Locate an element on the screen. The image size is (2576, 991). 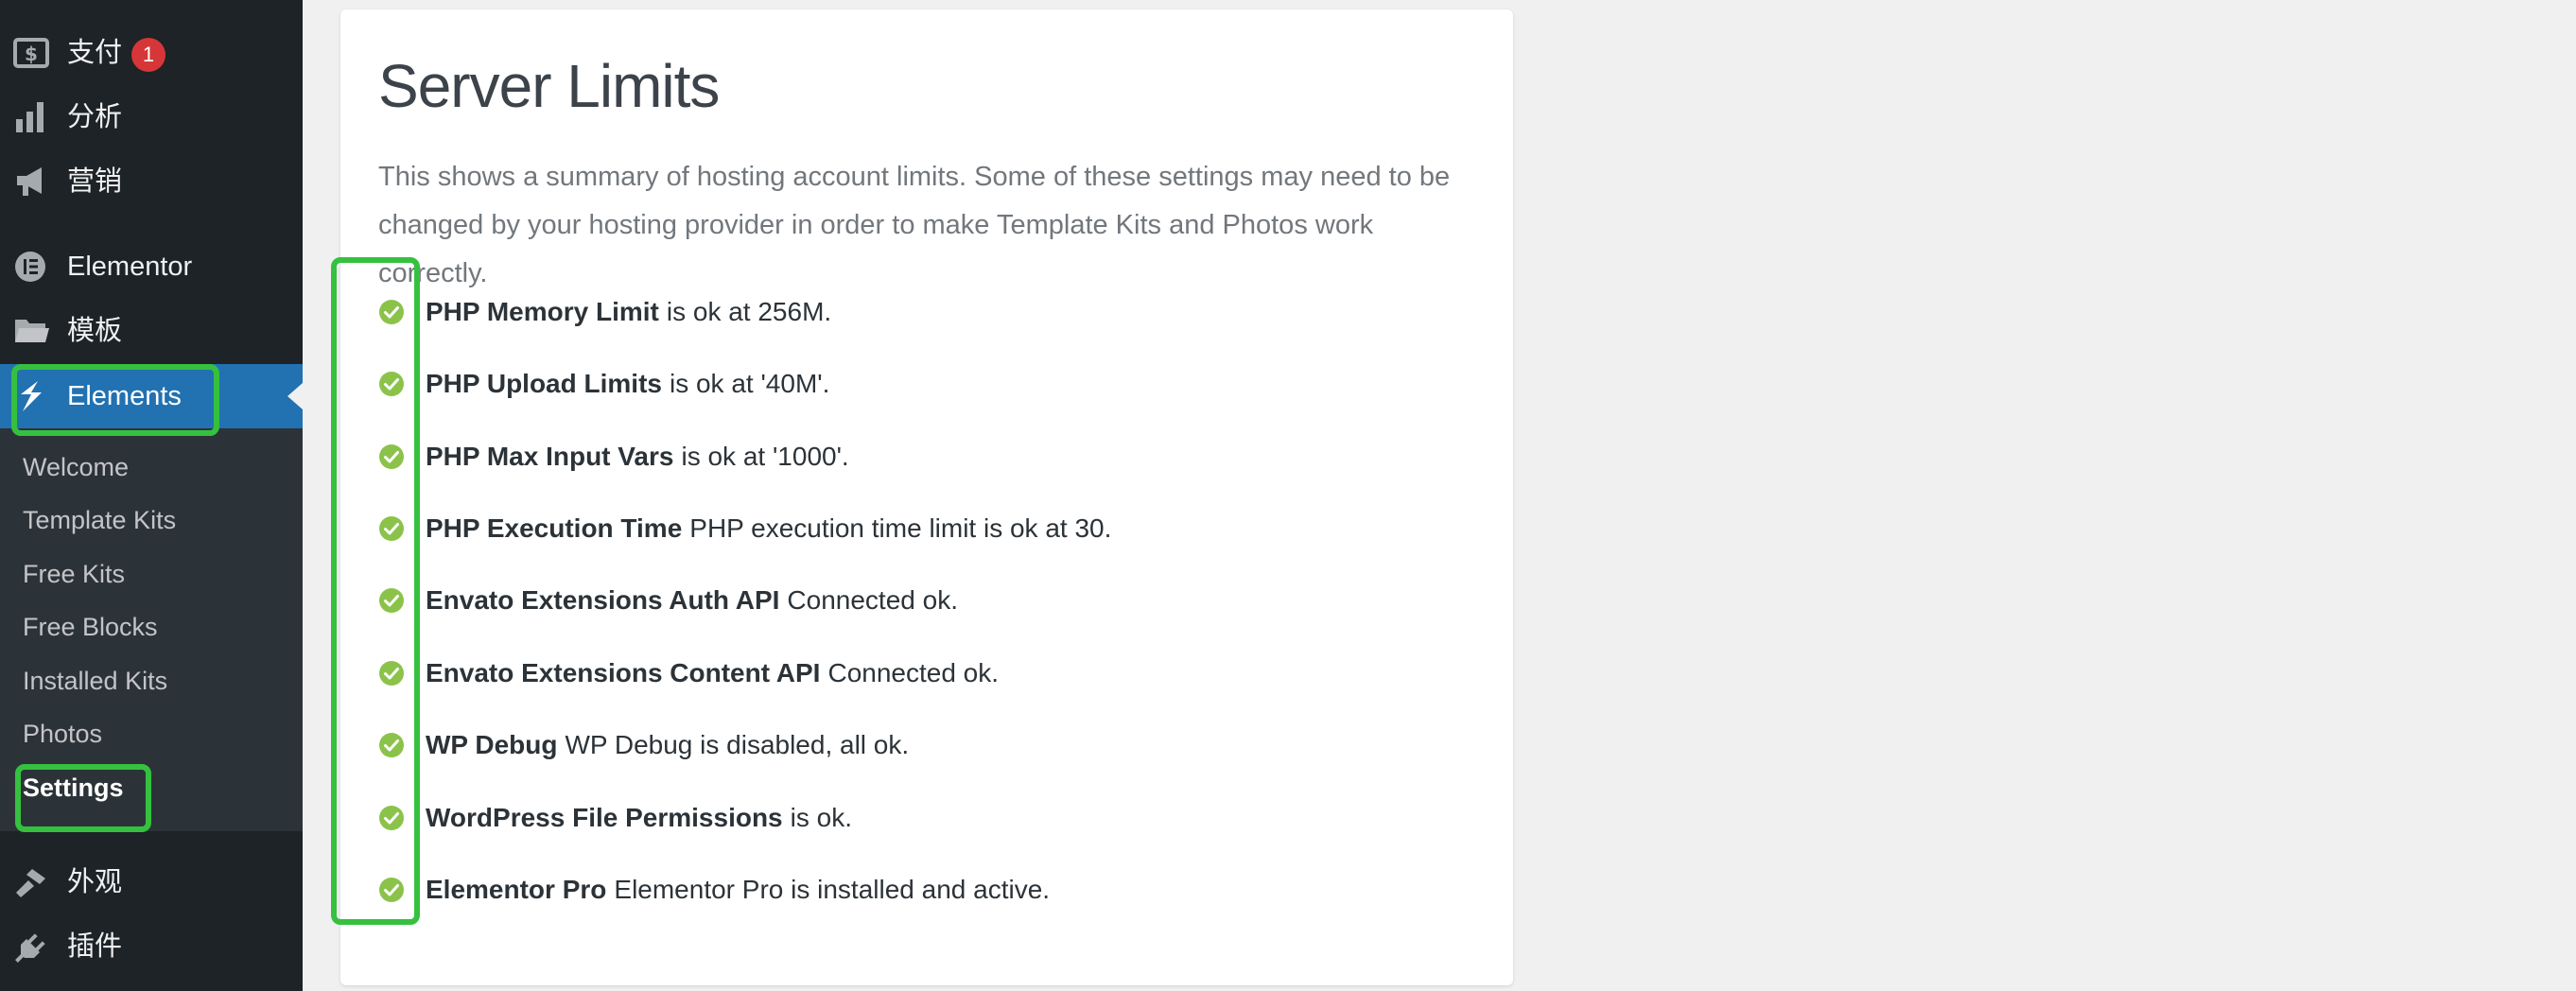
menu-item-appearance: 外观 is located at coordinates (151, 882).